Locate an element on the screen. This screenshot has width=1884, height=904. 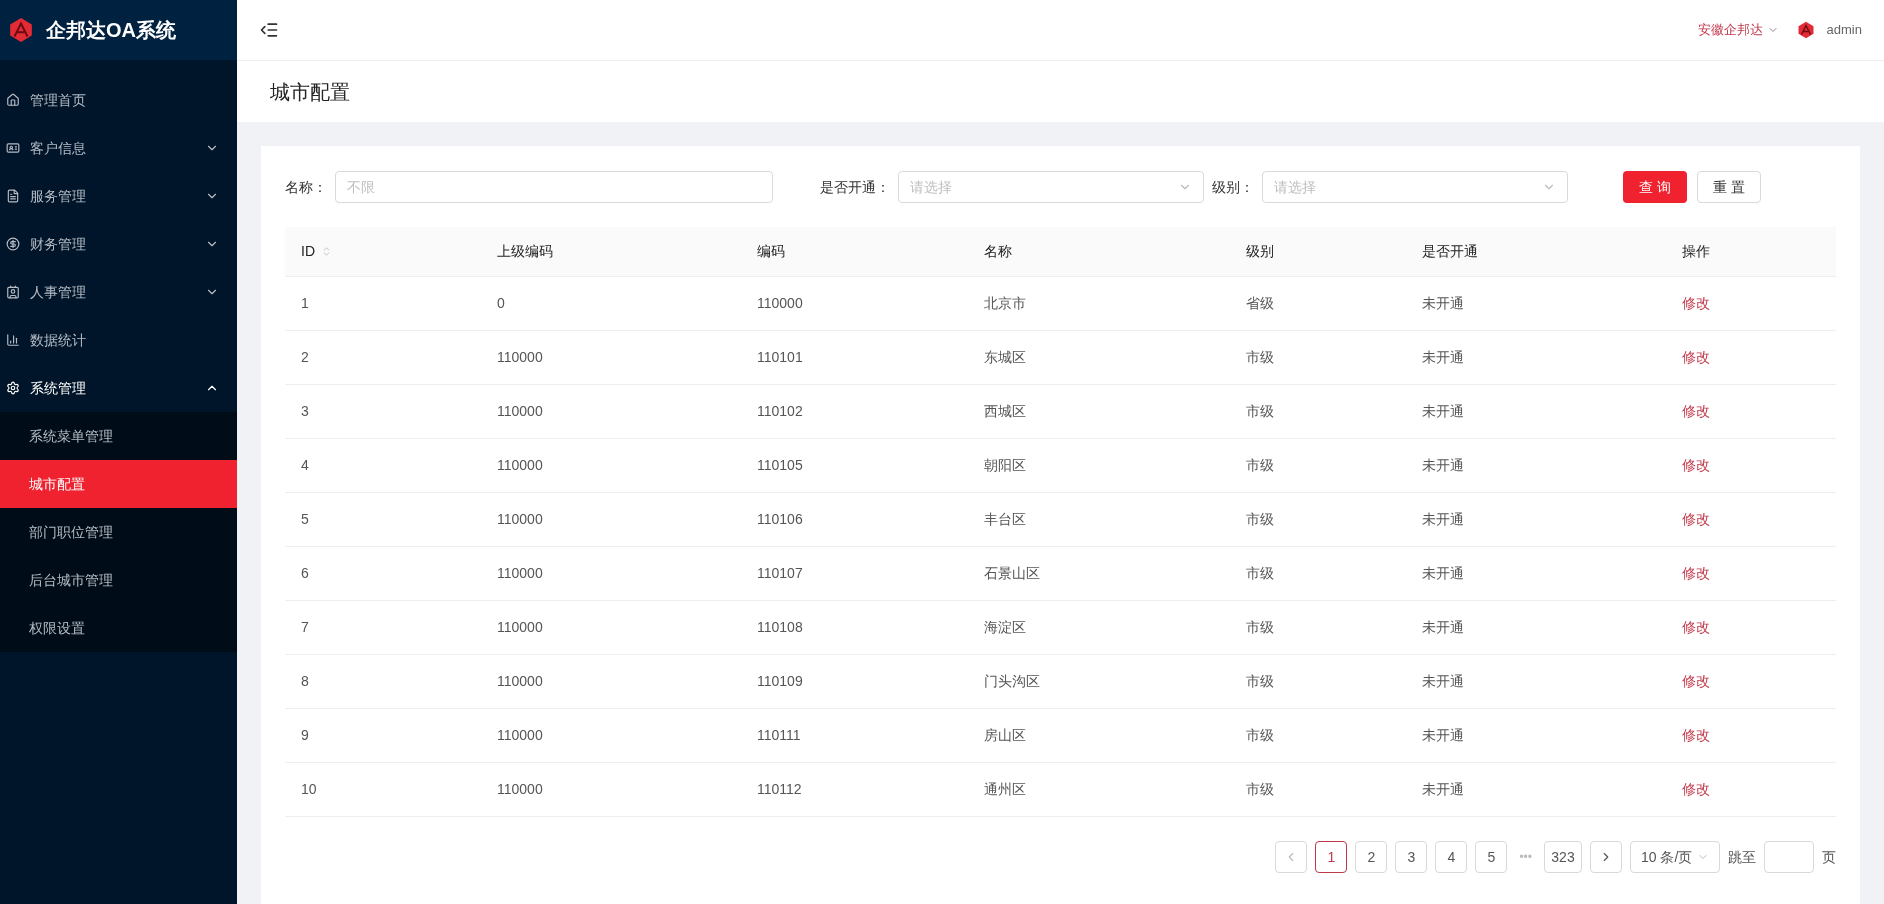
table-cell: 6 is located at coordinates (305, 573).